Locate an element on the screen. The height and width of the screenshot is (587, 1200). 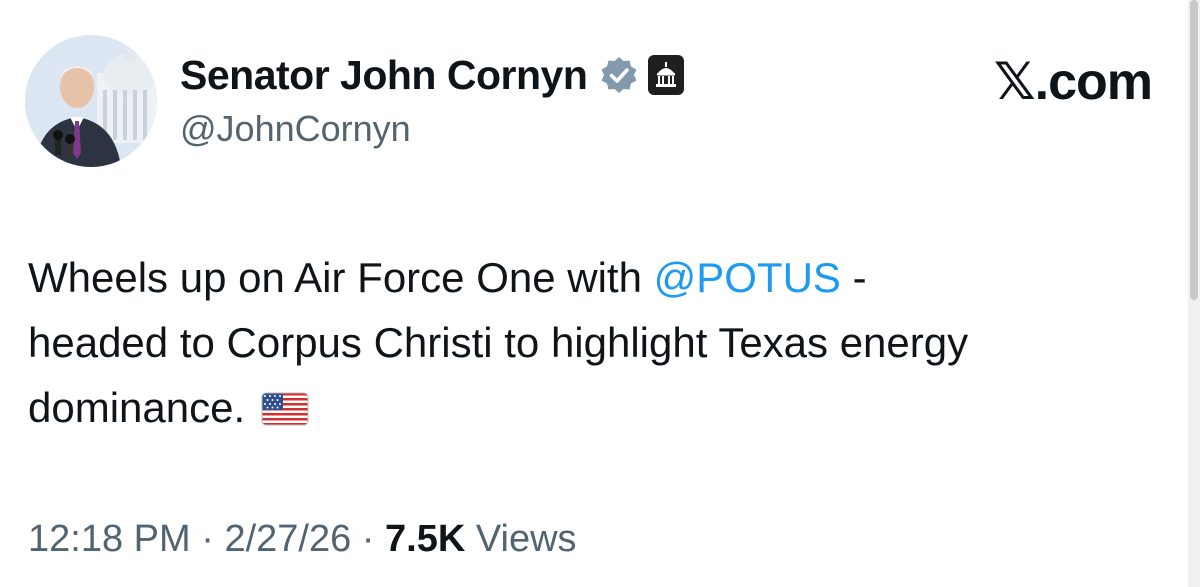
x-com-watermark: 𝕏.com is located at coordinates (1073, 82).